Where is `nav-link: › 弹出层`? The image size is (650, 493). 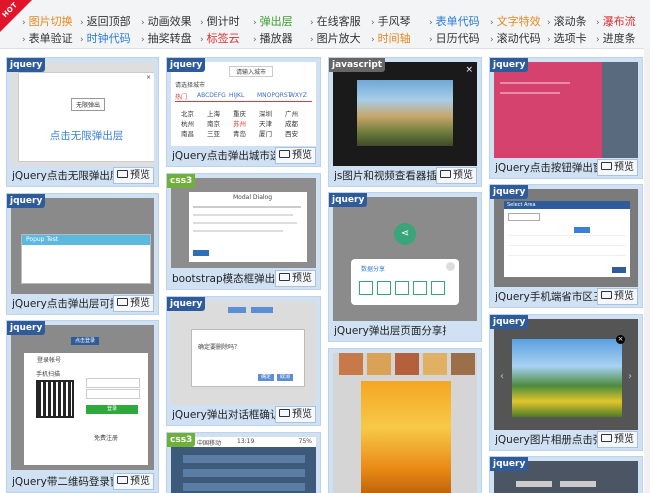 nav-link: › 弹出层 is located at coordinates (273, 22).